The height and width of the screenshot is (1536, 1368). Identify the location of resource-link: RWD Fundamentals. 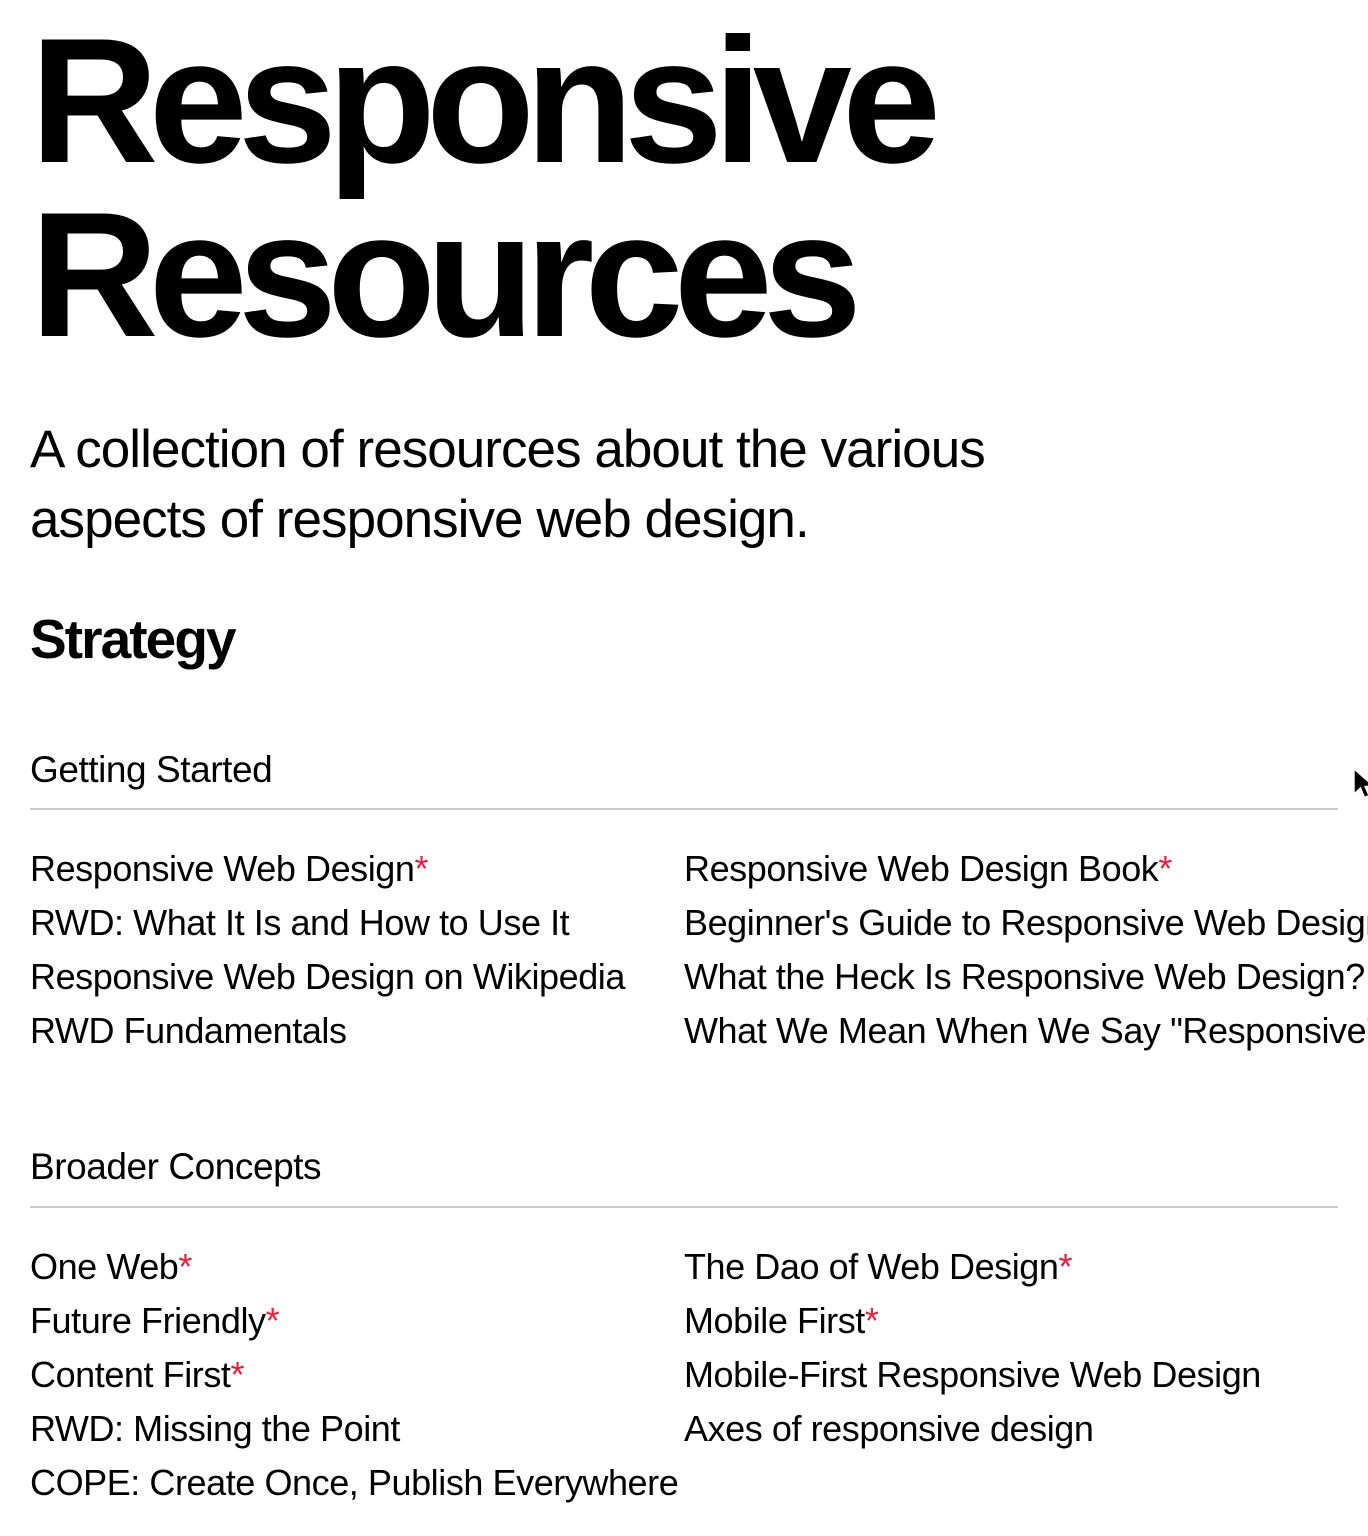
(357, 1031).